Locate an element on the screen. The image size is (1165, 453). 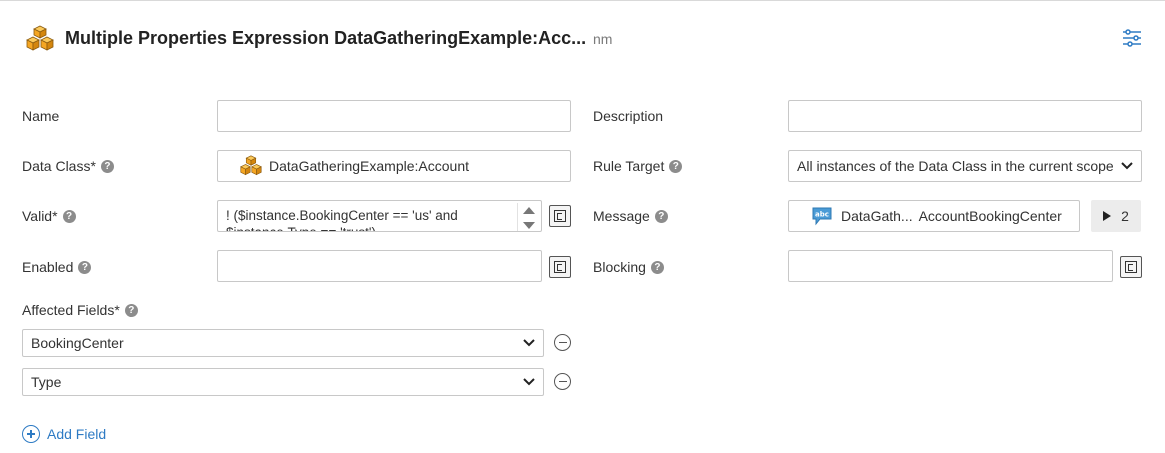
add-field-label: Add Field is located at coordinates (77, 434).